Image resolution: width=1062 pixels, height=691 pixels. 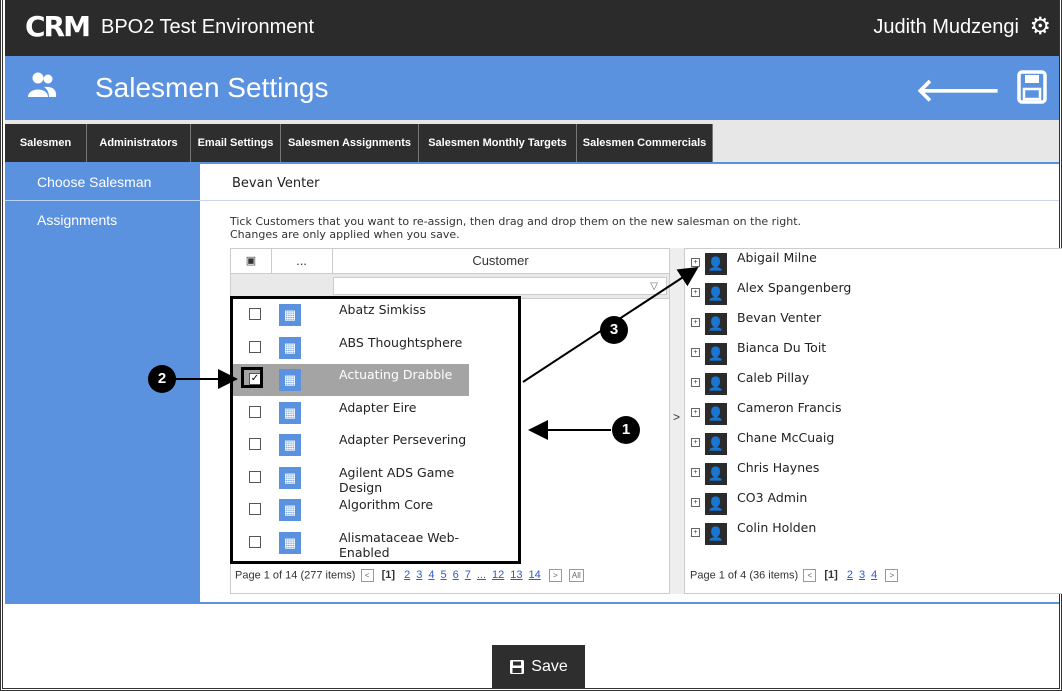 I want to click on annotation-badge-2: 2, so click(x=162, y=379).